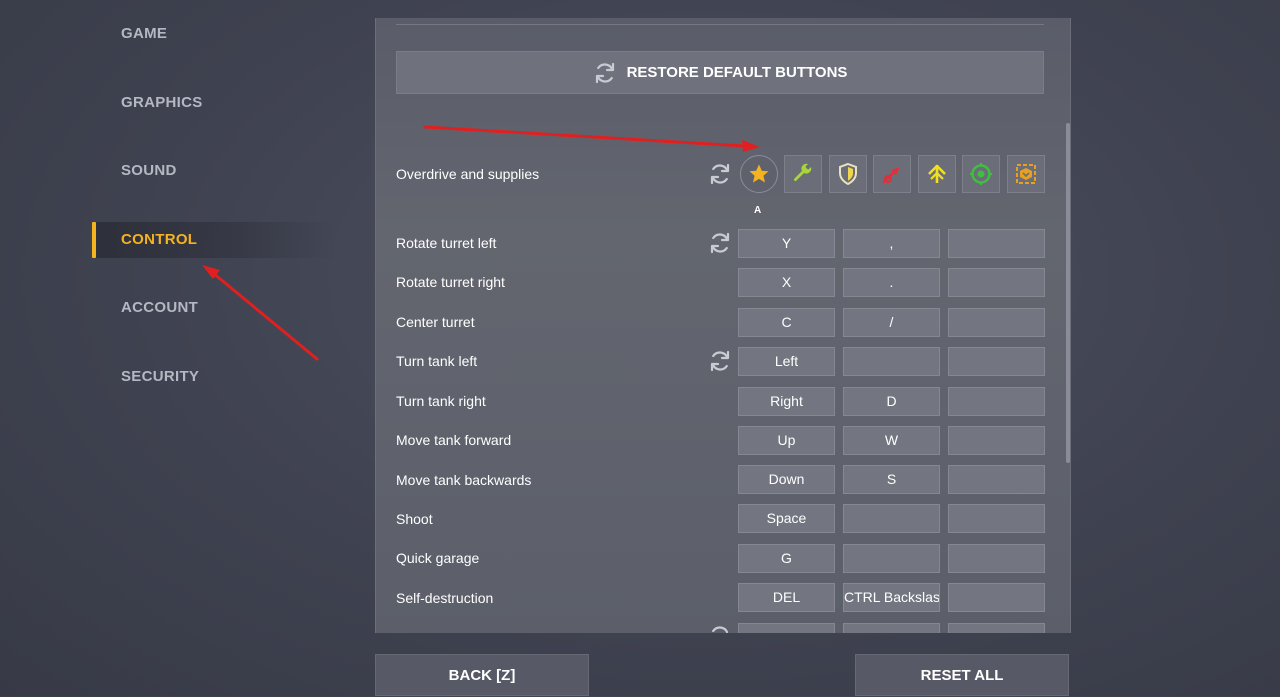  I want to click on key-slot-1: C, so click(786, 322).